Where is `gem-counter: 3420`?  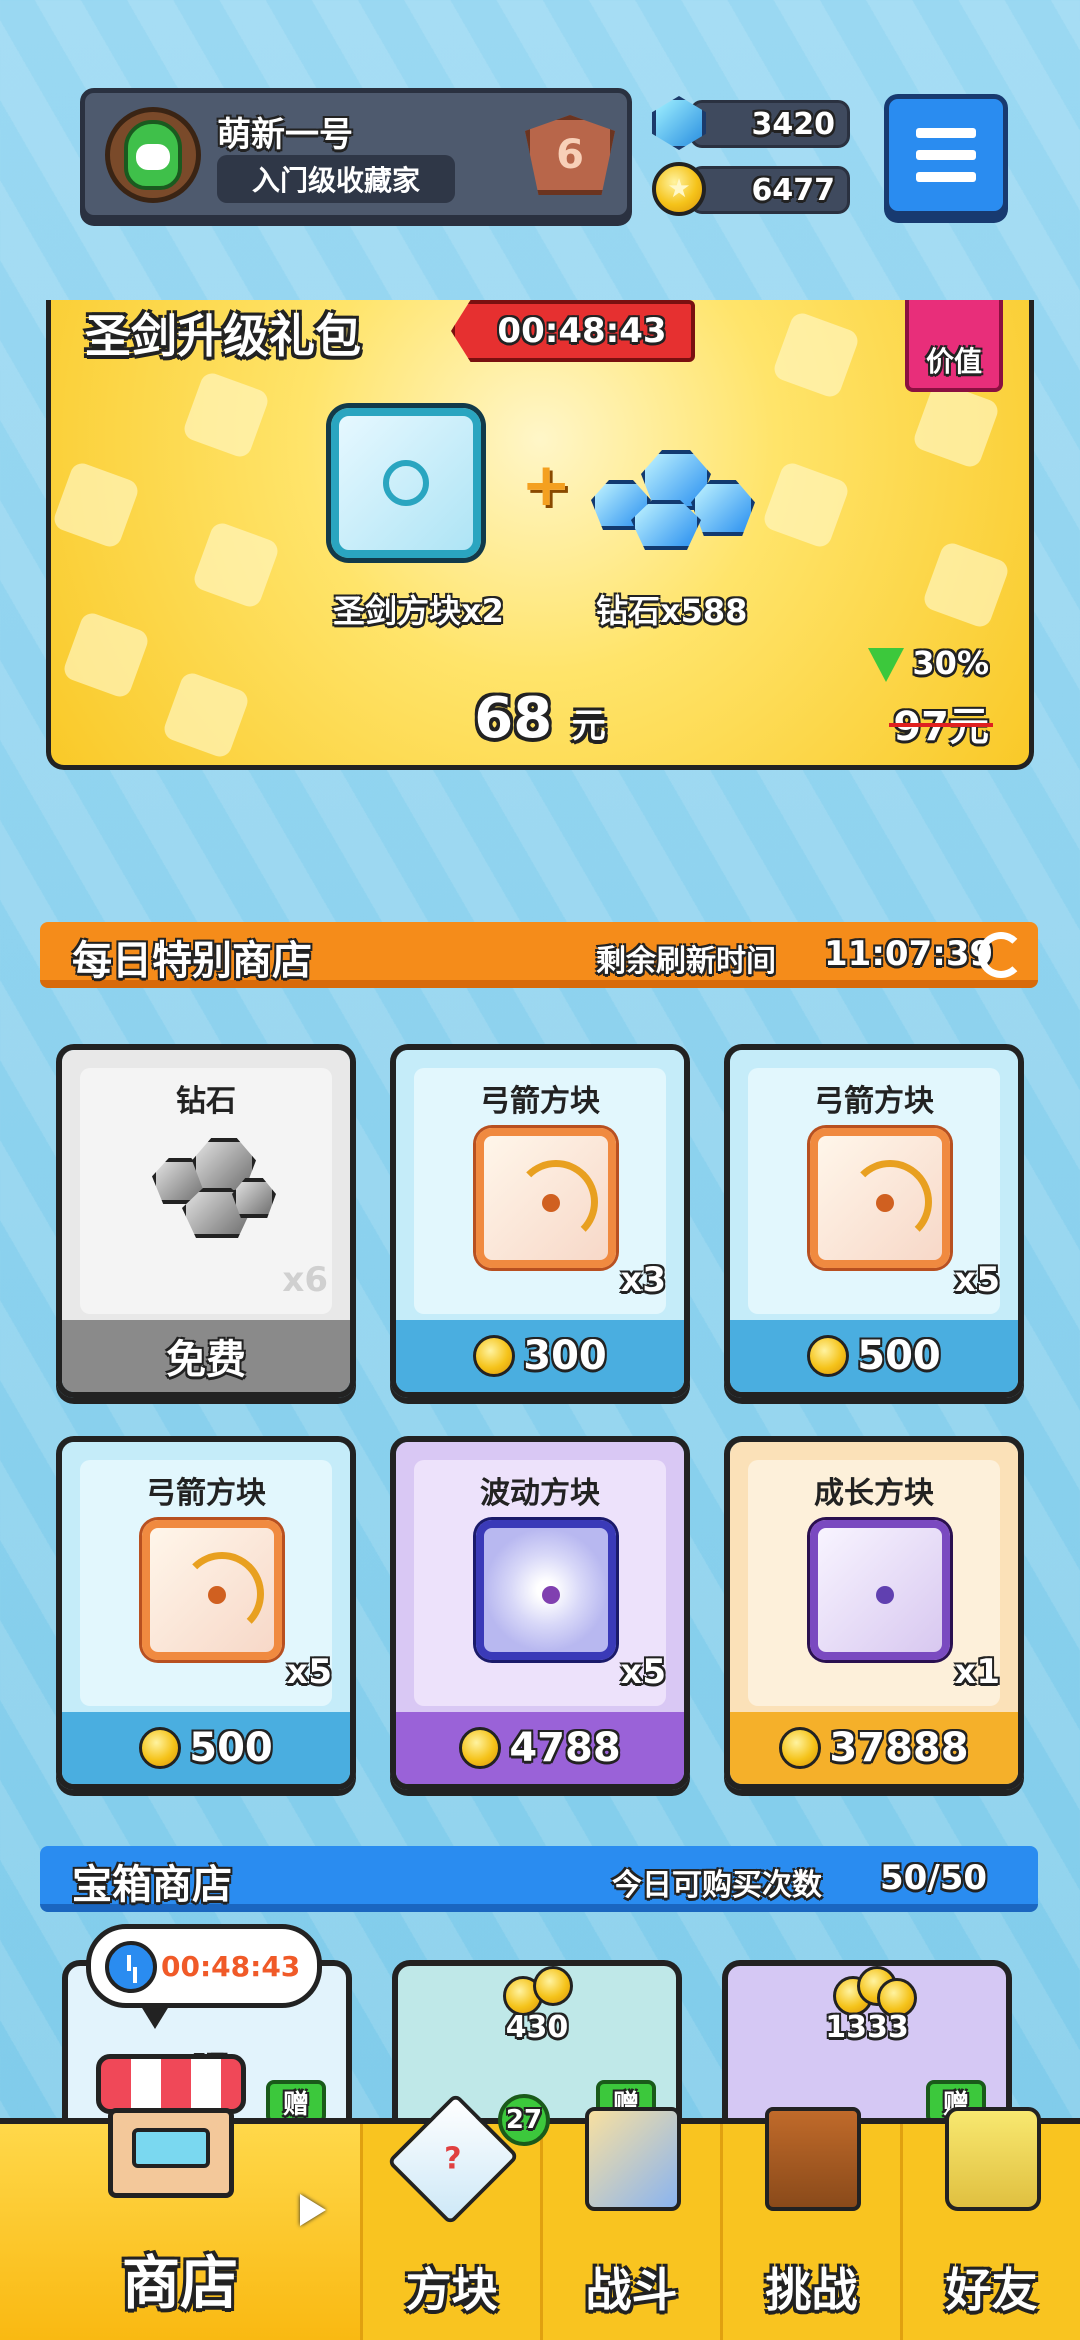 gem-counter: 3420 is located at coordinates (770, 124).